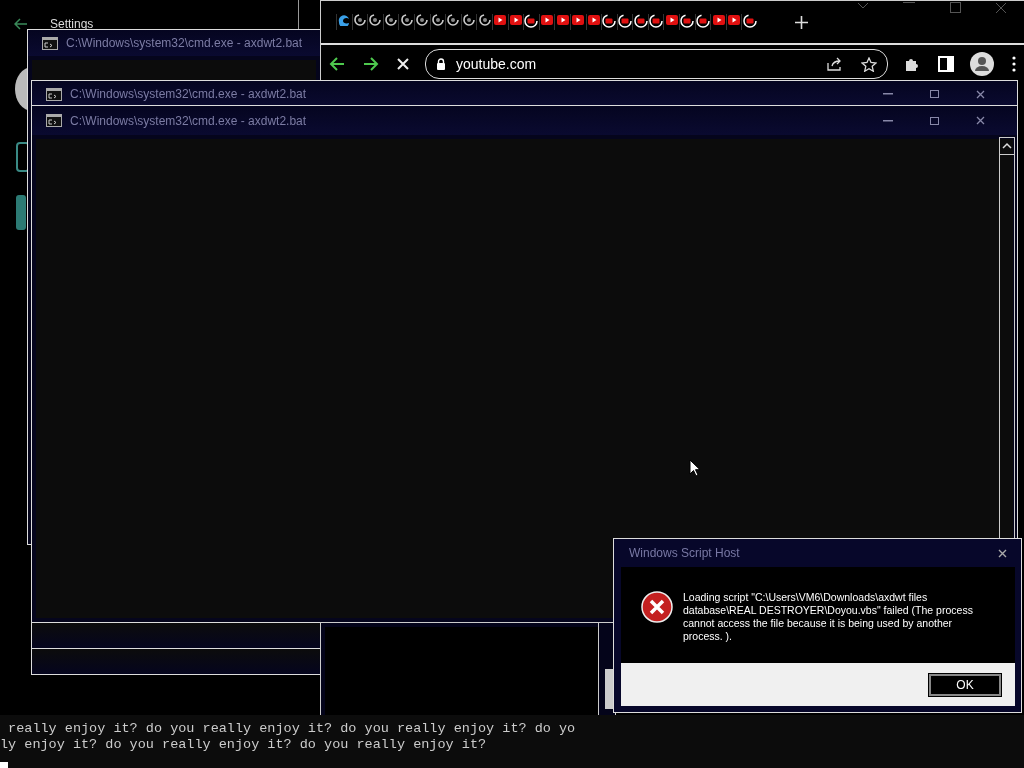 This screenshot has height=768, width=1024. I want to click on ok-button: OK, so click(965, 684).